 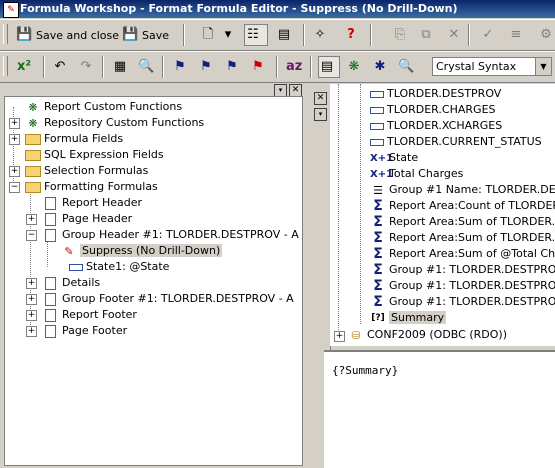 What do you see at coordinates (406, 67) in the screenshot?
I see `find-formula-button: 🔍` at bounding box center [406, 67].